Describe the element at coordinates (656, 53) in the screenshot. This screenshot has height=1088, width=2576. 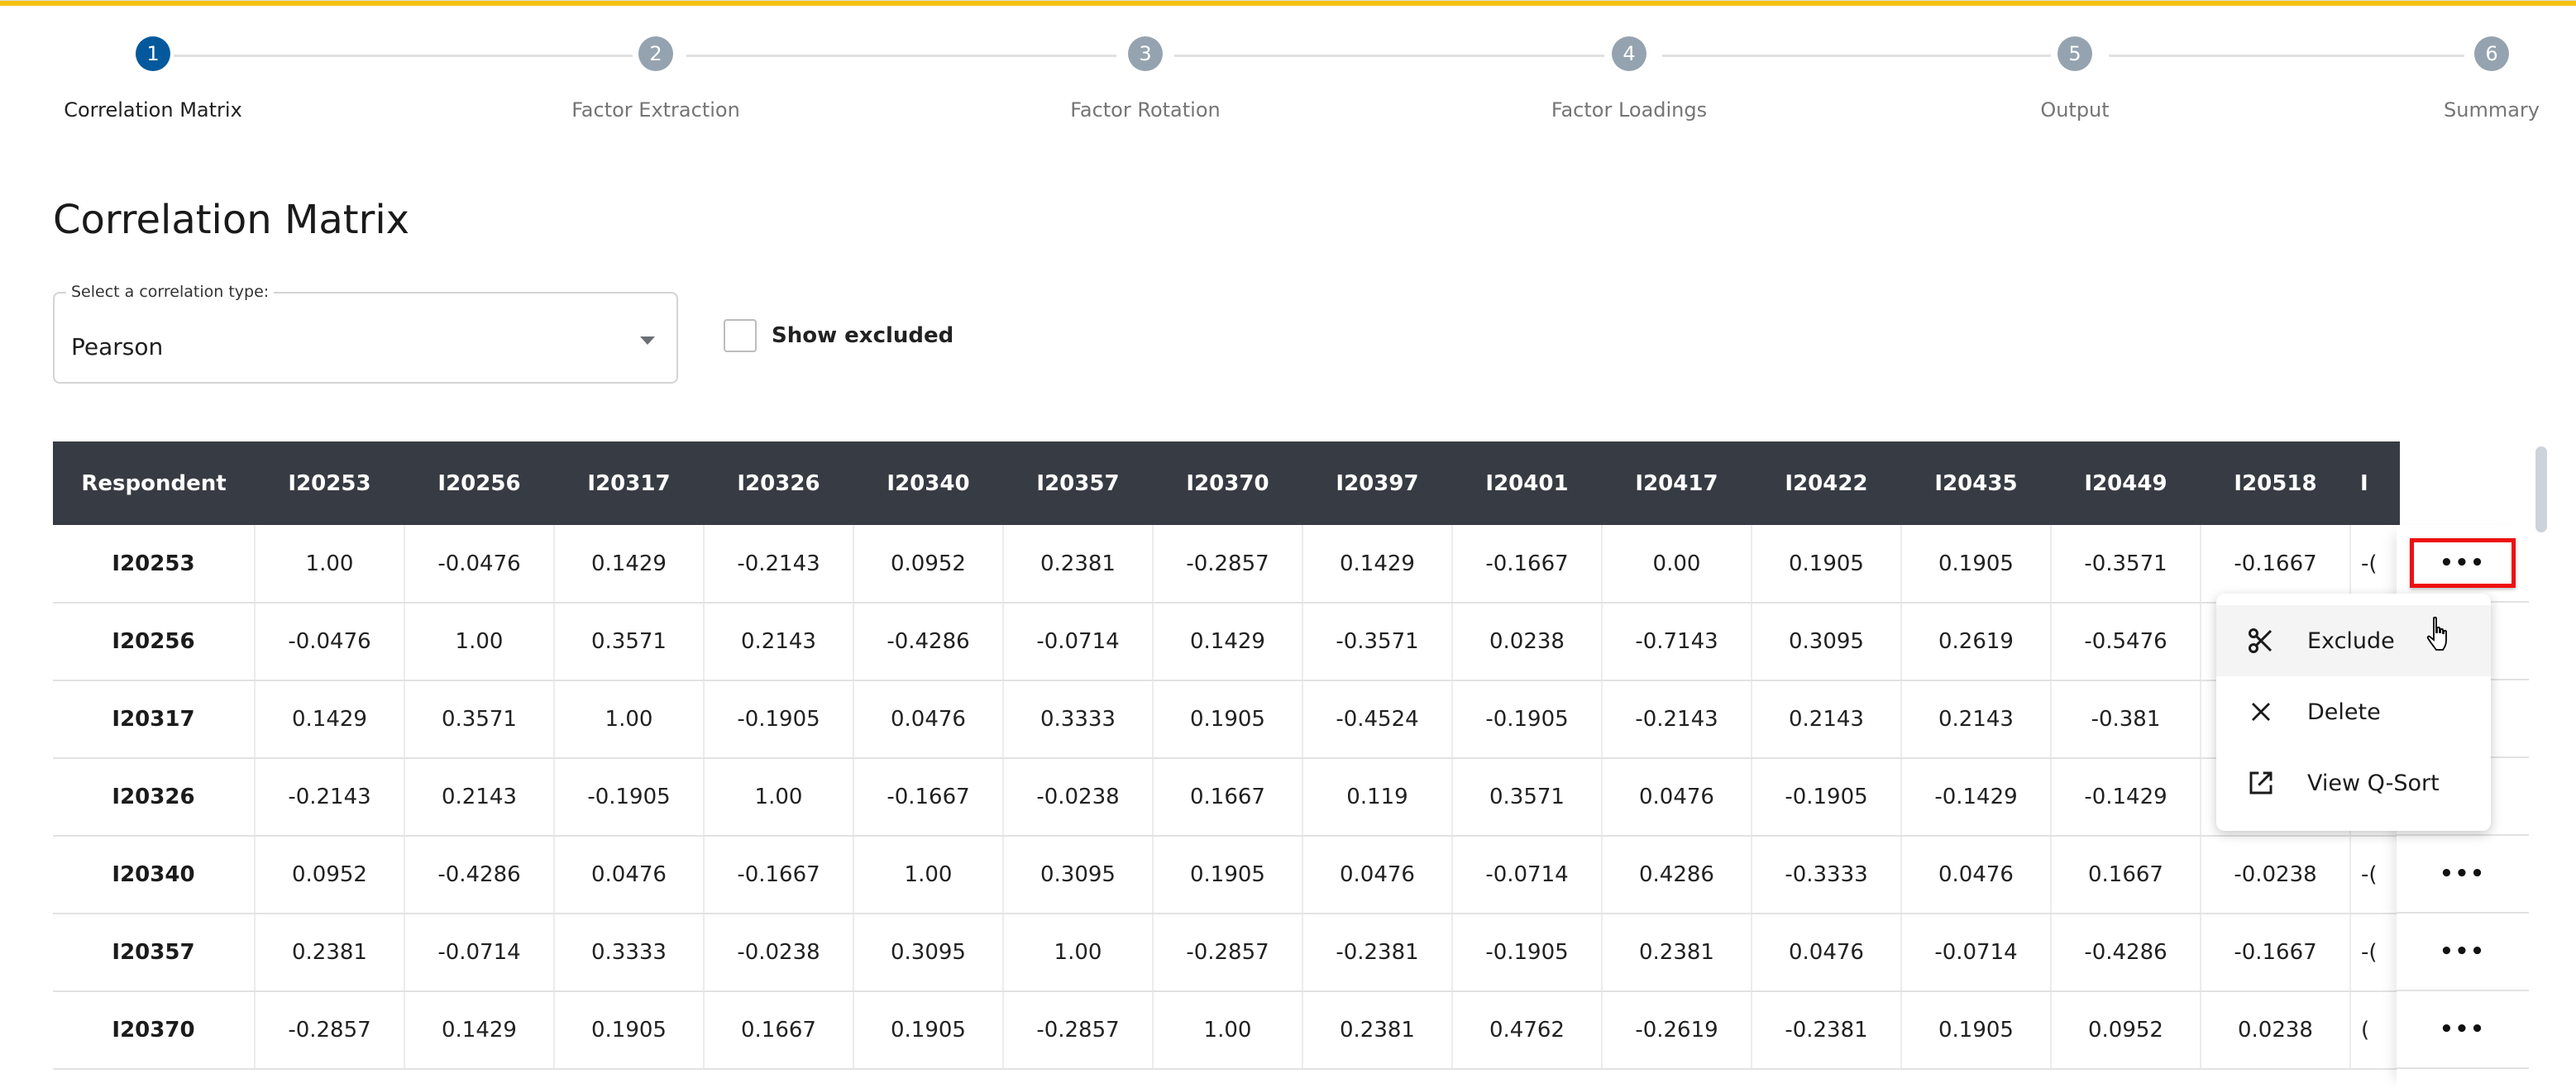
I see `step-number: 2` at that location.